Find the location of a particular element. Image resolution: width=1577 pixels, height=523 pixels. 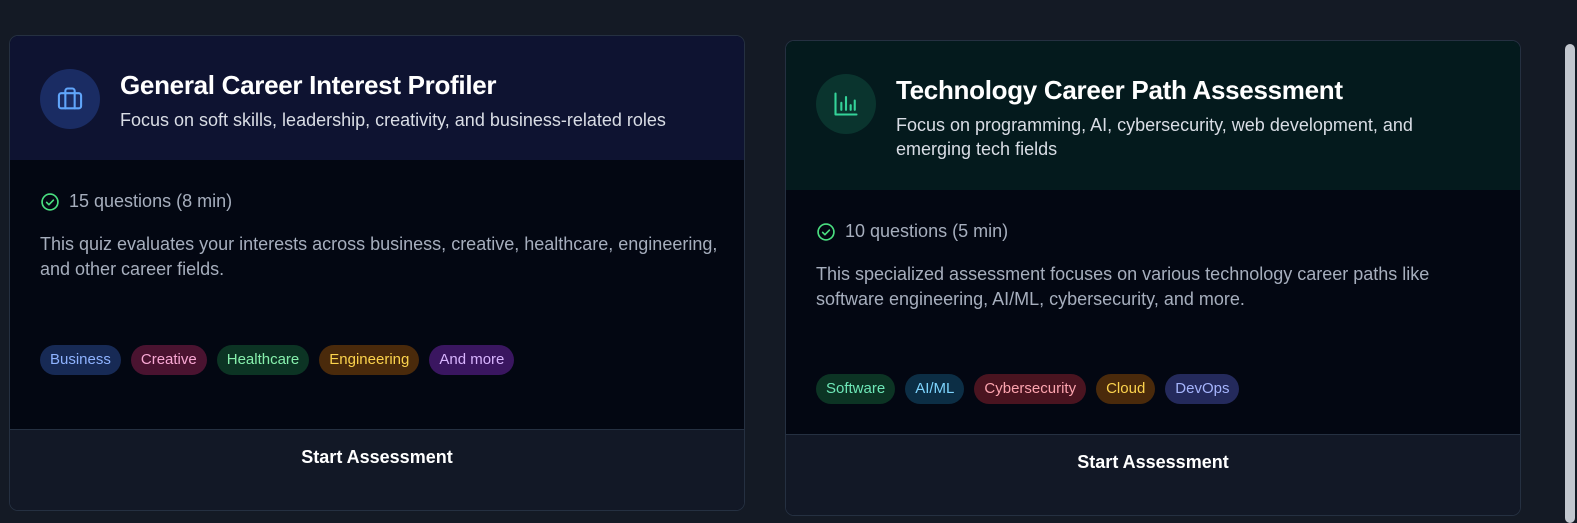

tag-software: Software is located at coordinates (856, 389).